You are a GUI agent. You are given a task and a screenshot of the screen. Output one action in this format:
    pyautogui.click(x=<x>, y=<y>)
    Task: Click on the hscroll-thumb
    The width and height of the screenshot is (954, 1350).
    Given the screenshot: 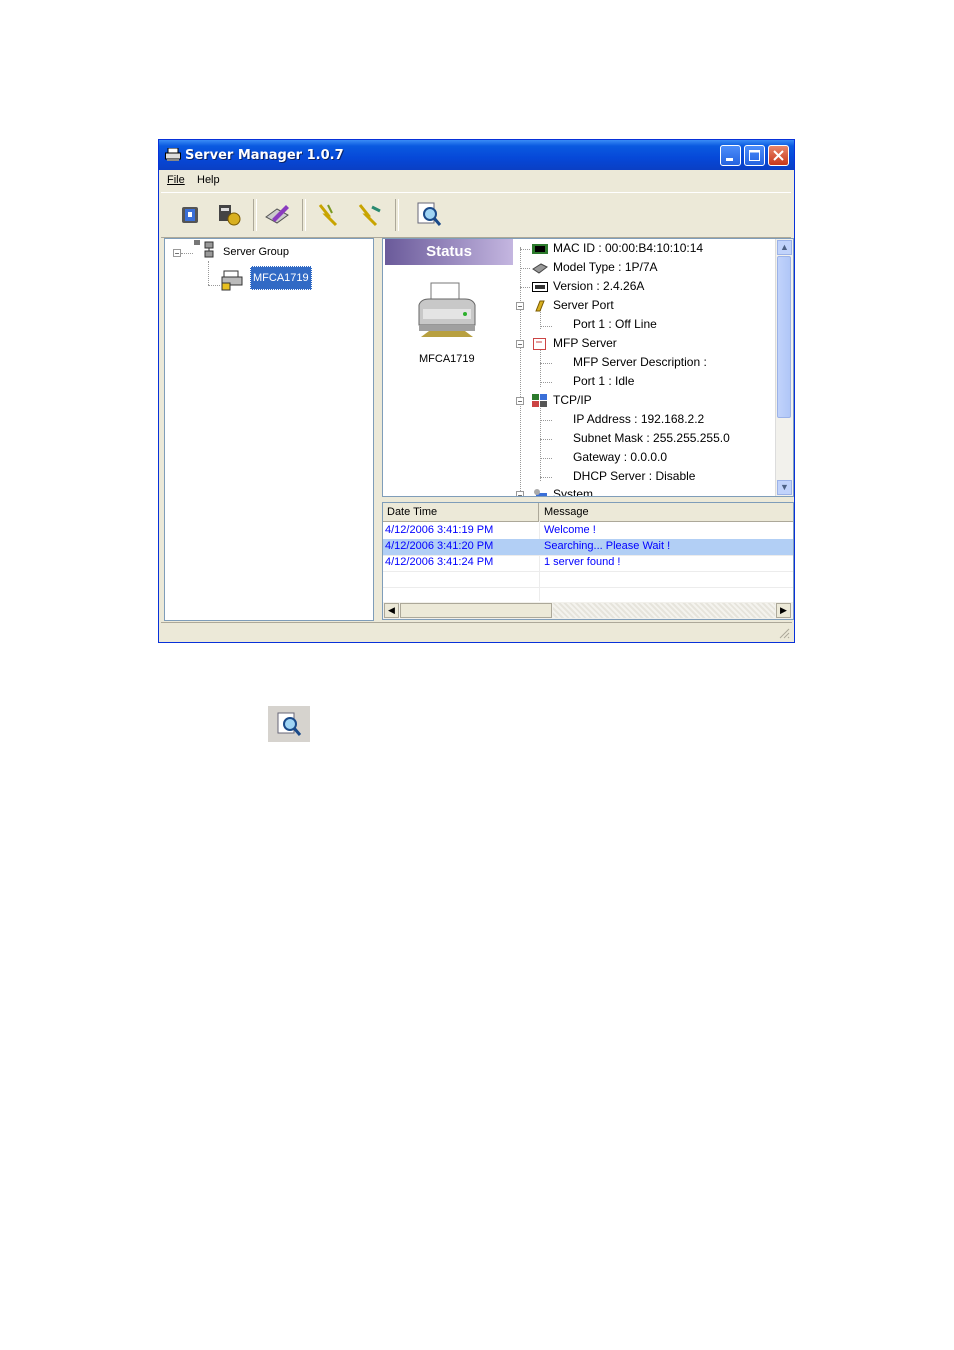 What is the action you would take?
    pyautogui.click(x=476, y=610)
    